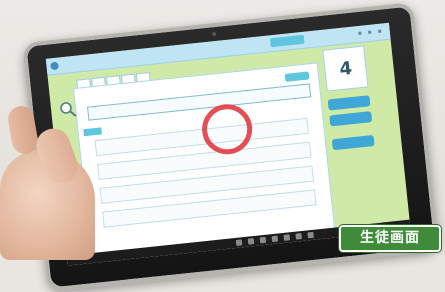 Image resolution: width=445 pixels, height=292 pixels. Describe the element at coordinates (214, 34) in the screenshot. I see `camera-dot` at that location.